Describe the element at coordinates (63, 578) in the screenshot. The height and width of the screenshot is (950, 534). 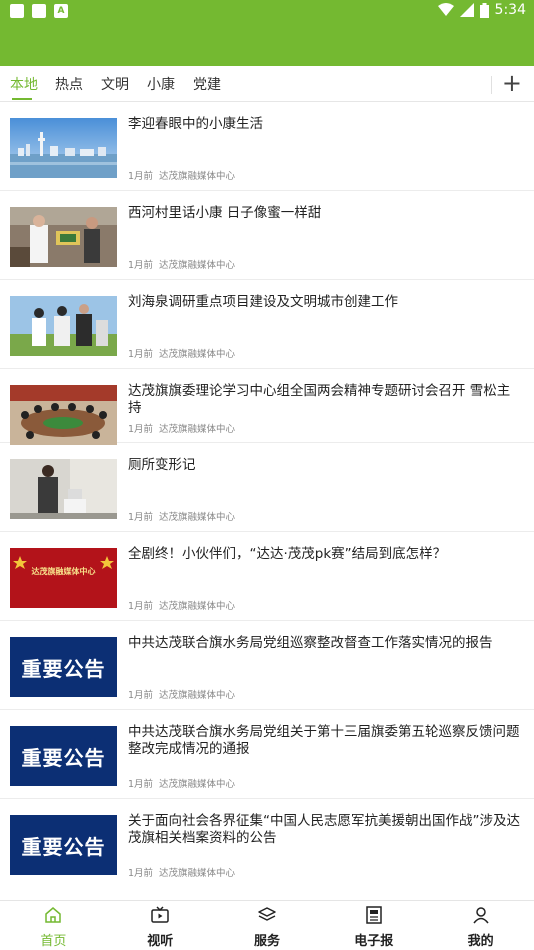
I see `article-thumbnail: 达茂旗融媒体中心` at that location.